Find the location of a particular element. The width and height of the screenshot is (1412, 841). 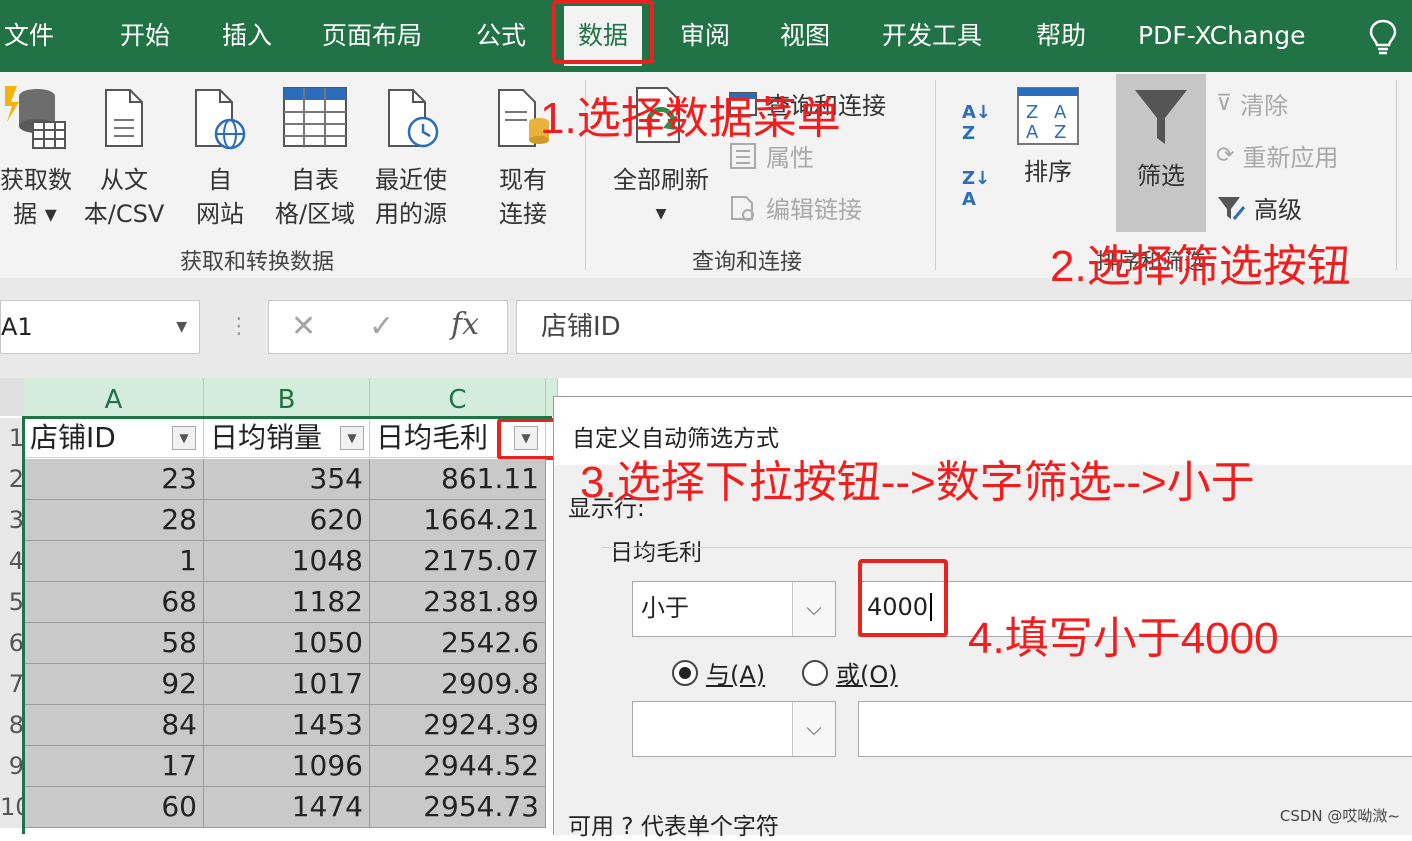

table-cell: 68 is located at coordinates (114, 602).